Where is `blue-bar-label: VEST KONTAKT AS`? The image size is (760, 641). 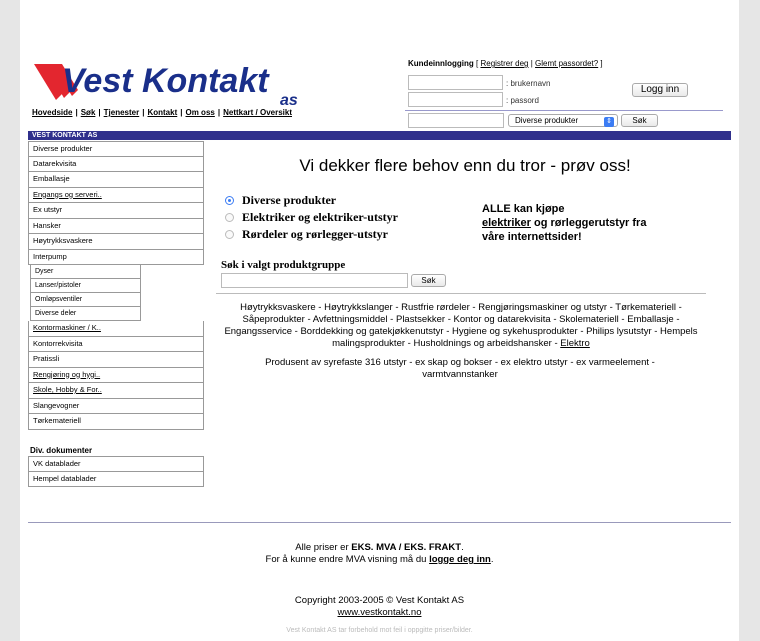
blue-bar-label: VEST KONTAKT AS is located at coordinates (65, 135).